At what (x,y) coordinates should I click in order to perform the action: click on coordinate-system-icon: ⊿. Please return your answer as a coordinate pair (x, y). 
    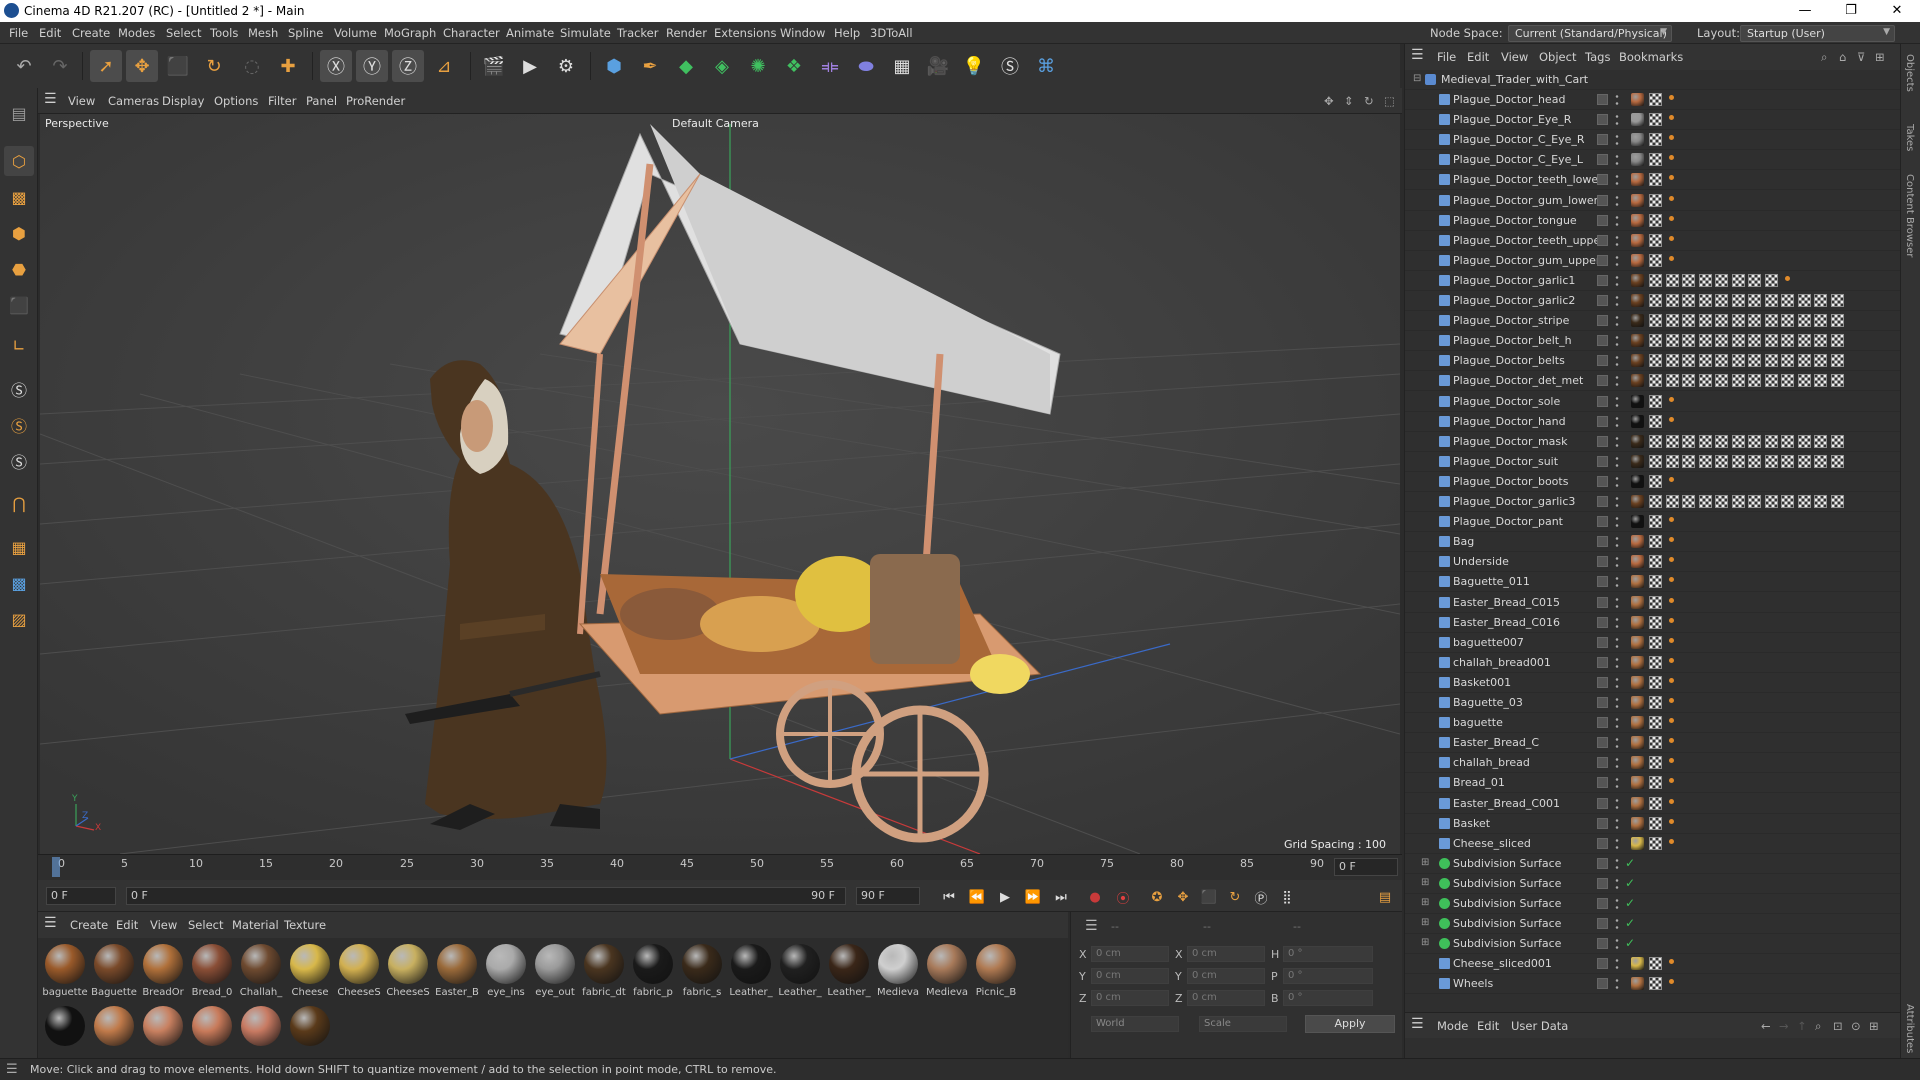
    Looking at the image, I should click on (444, 66).